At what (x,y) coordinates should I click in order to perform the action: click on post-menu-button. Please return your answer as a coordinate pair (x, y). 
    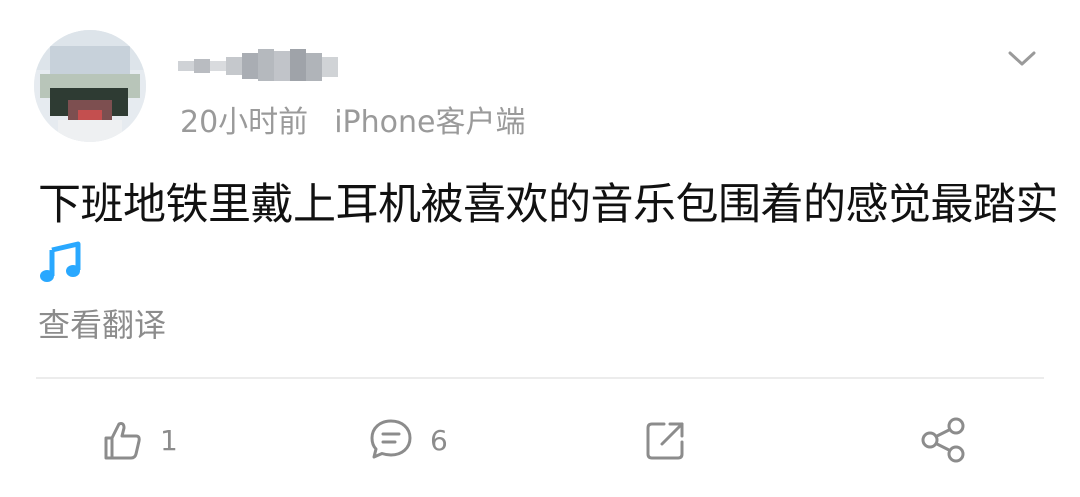
    Looking at the image, I should click on (1022, 59).